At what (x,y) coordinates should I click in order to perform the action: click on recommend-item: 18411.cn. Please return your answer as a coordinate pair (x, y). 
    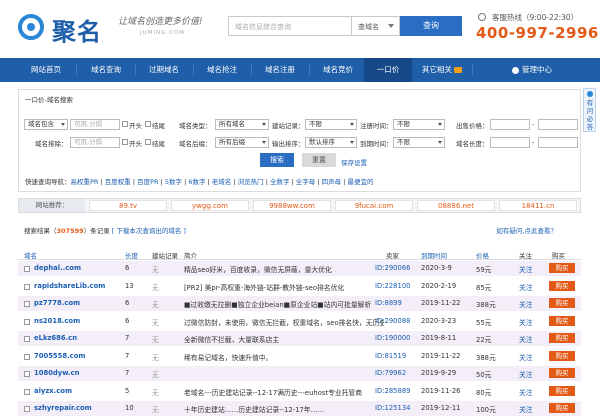
    Looking at the image, I should click on (538, 205).